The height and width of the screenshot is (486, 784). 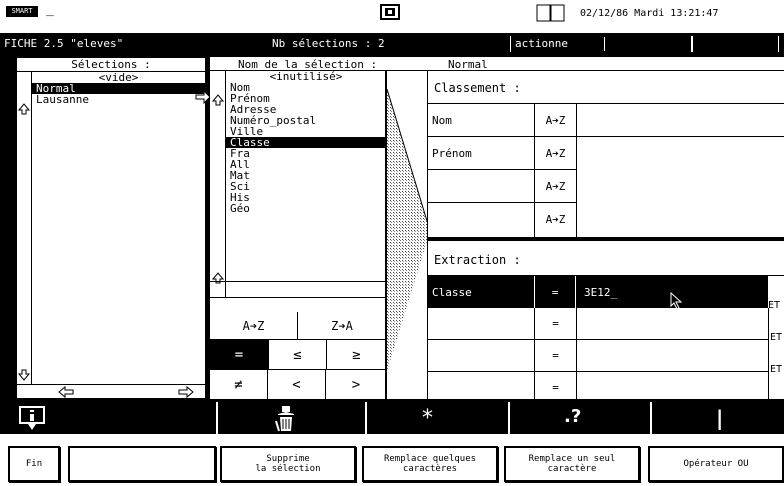 I want to click on mode-indicator: actionne, so click(x=601, y=44).